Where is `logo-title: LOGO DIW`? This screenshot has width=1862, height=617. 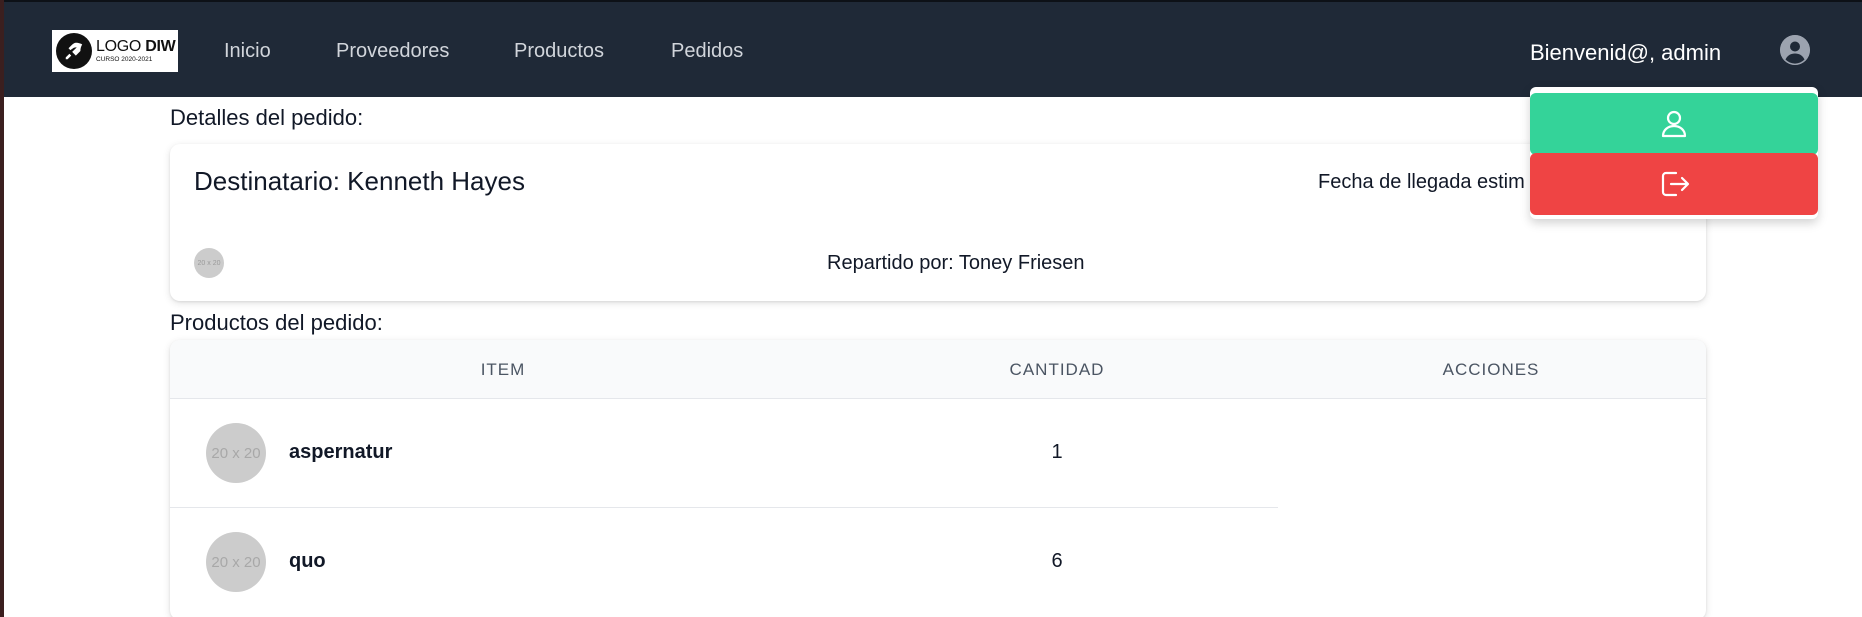 logo-title: LOGO DIW is located at coordinates (136, 46).